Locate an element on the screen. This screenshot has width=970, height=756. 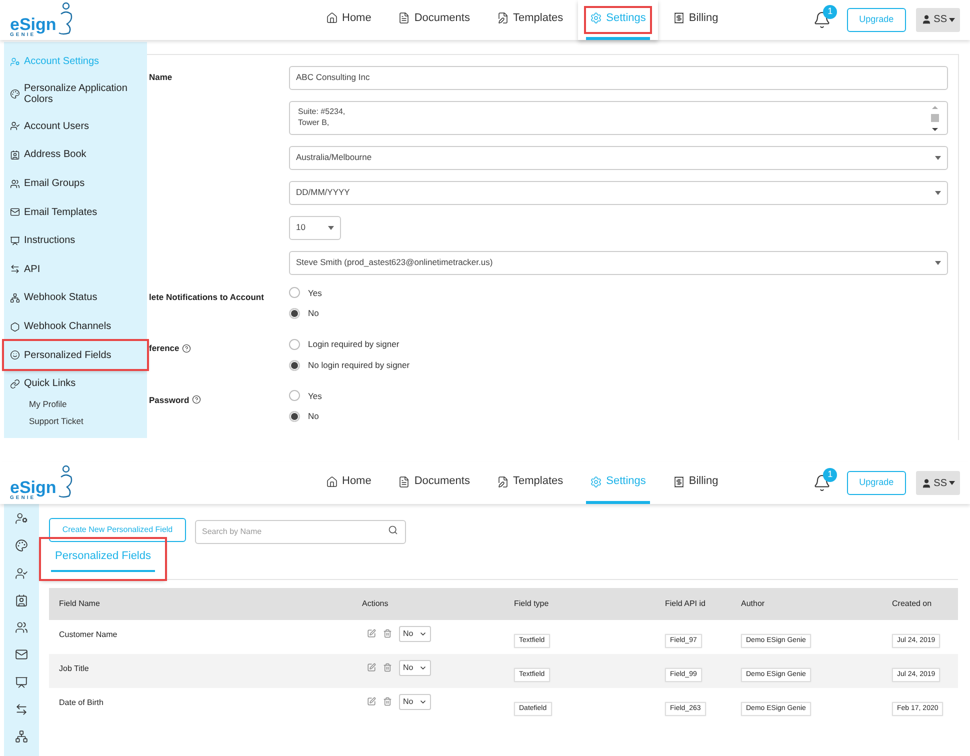
column-header: Actions is located at coordinates (375, 604).